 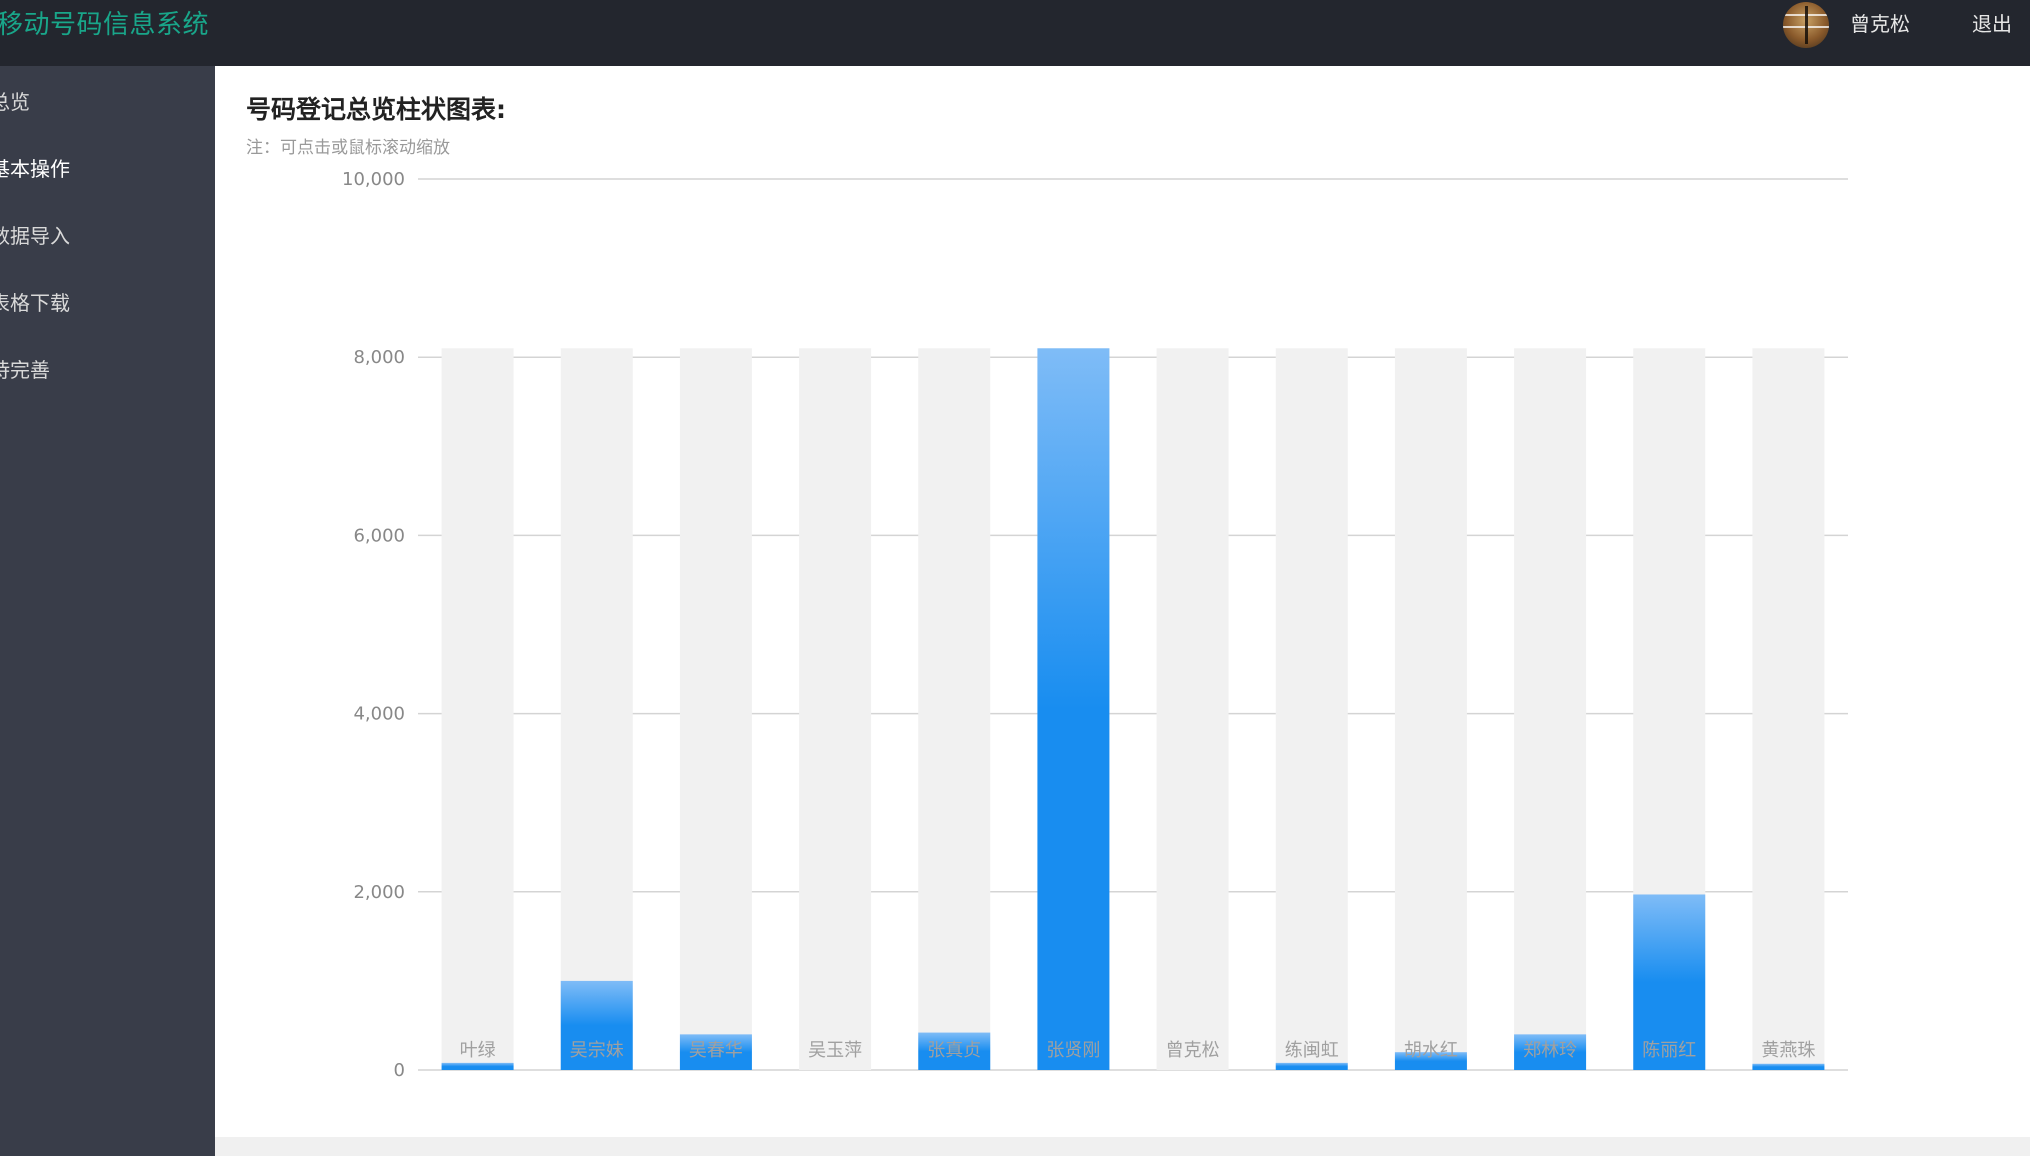 What do you see at coordinates (954, 1050) in the screenshot?
I see `category-label: 张真贞` at bounding box center [954, 1050].